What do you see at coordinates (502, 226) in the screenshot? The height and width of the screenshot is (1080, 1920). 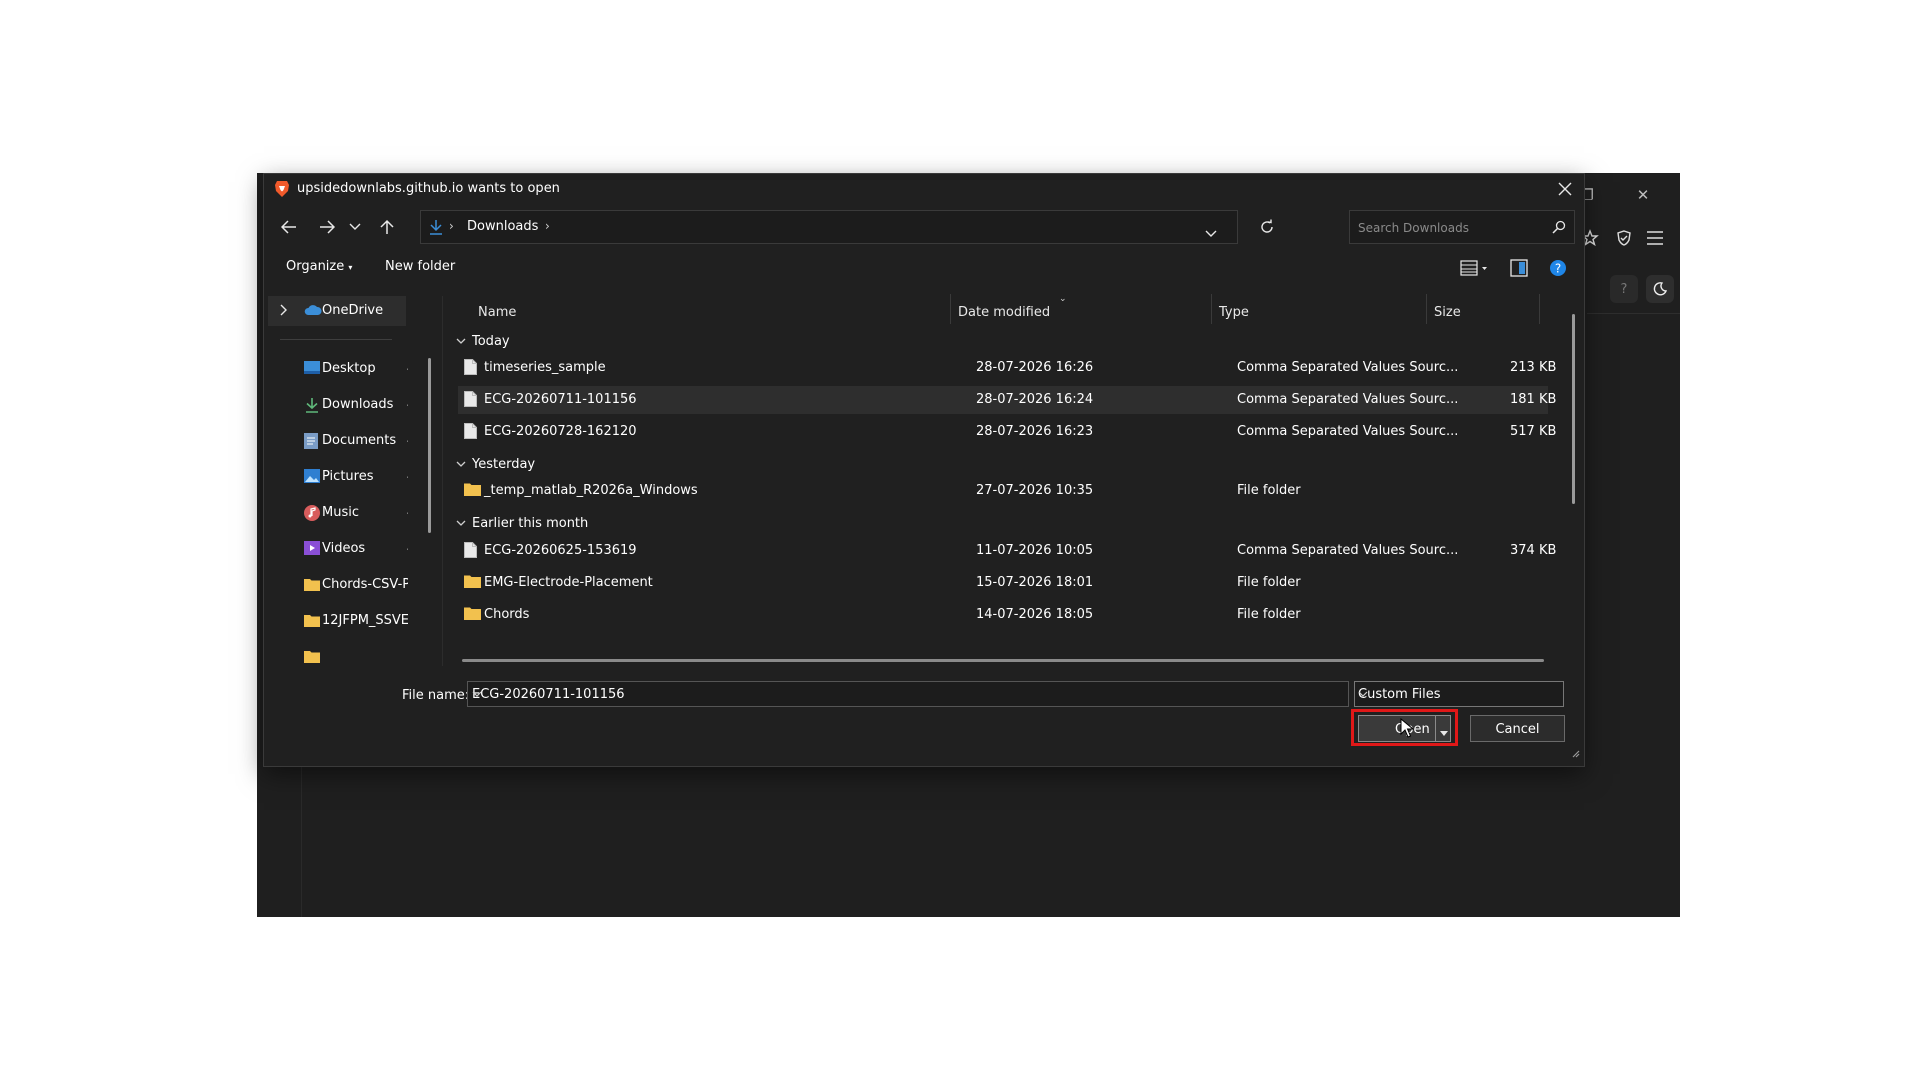 I see `breadcrumb-downloads: Downloads` at bounding box center [502, 226].